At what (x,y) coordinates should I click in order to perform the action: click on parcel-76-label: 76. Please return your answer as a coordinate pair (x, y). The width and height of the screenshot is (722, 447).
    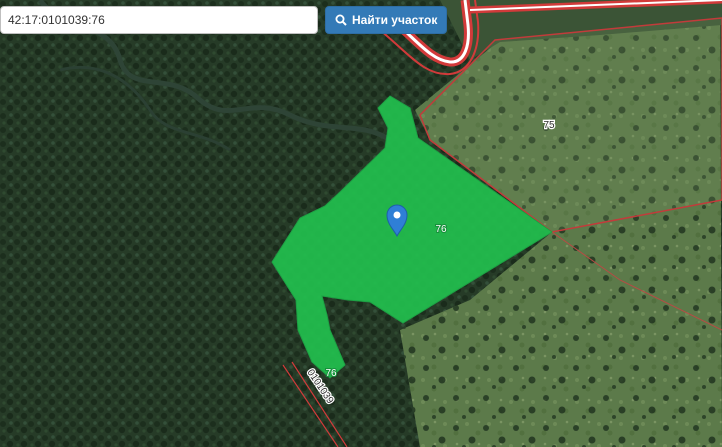
    Looking at the image, I should click on (441, 229).